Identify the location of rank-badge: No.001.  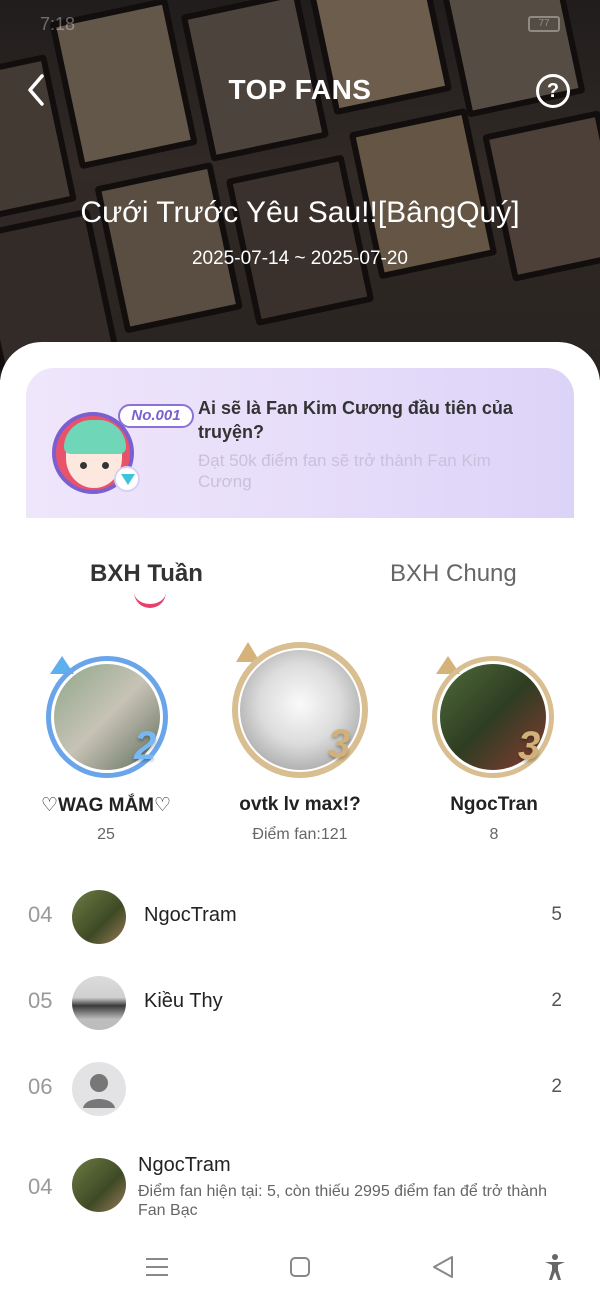
(156, 416).